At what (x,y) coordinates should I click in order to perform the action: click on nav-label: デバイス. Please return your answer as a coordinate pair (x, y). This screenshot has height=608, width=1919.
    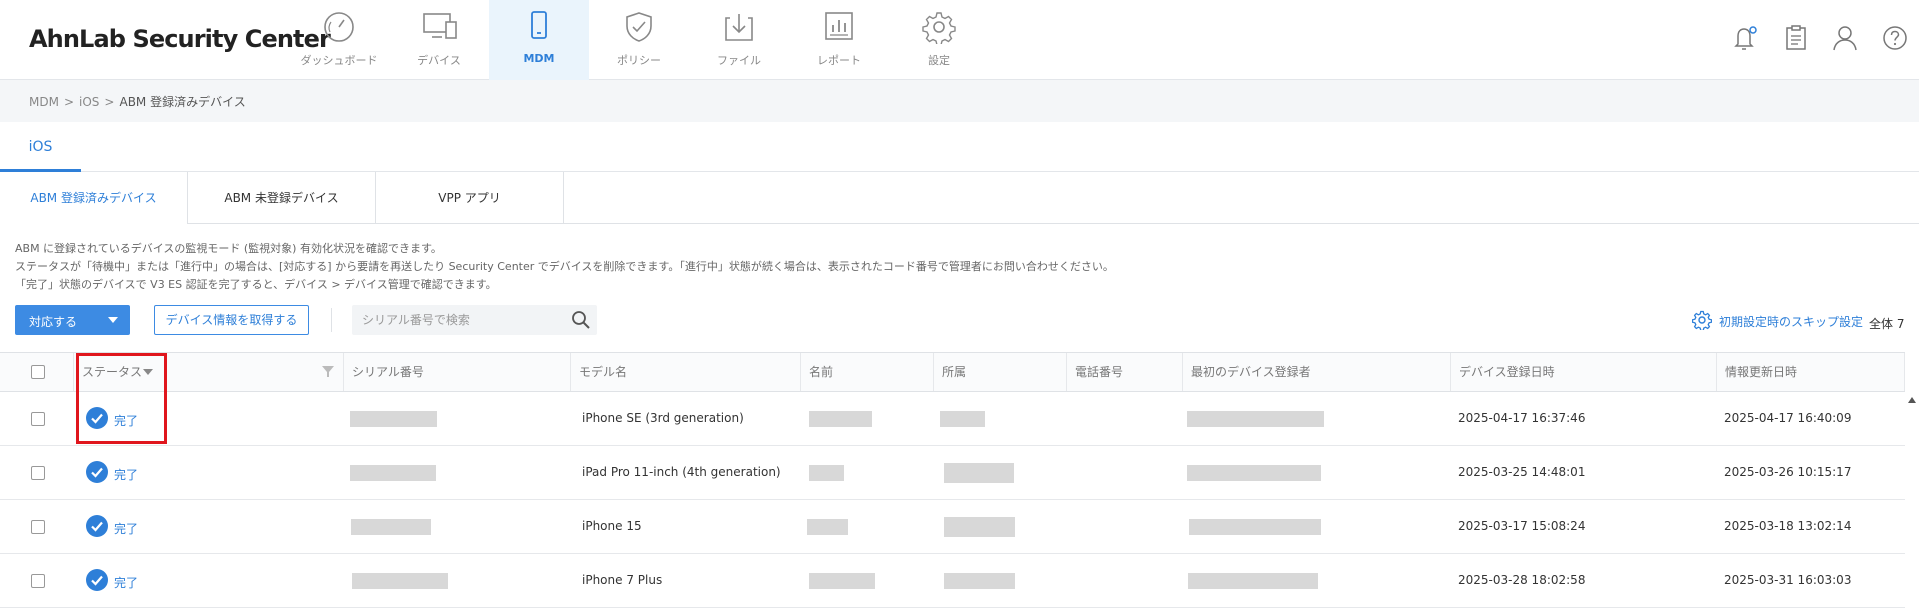
    Looking at the image, I should click on (439, 60).